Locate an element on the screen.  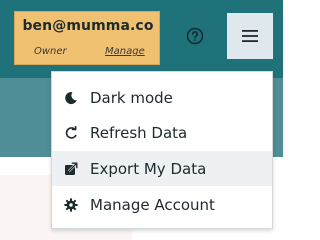
question-circle-icon is located at coordinates (195, 36).